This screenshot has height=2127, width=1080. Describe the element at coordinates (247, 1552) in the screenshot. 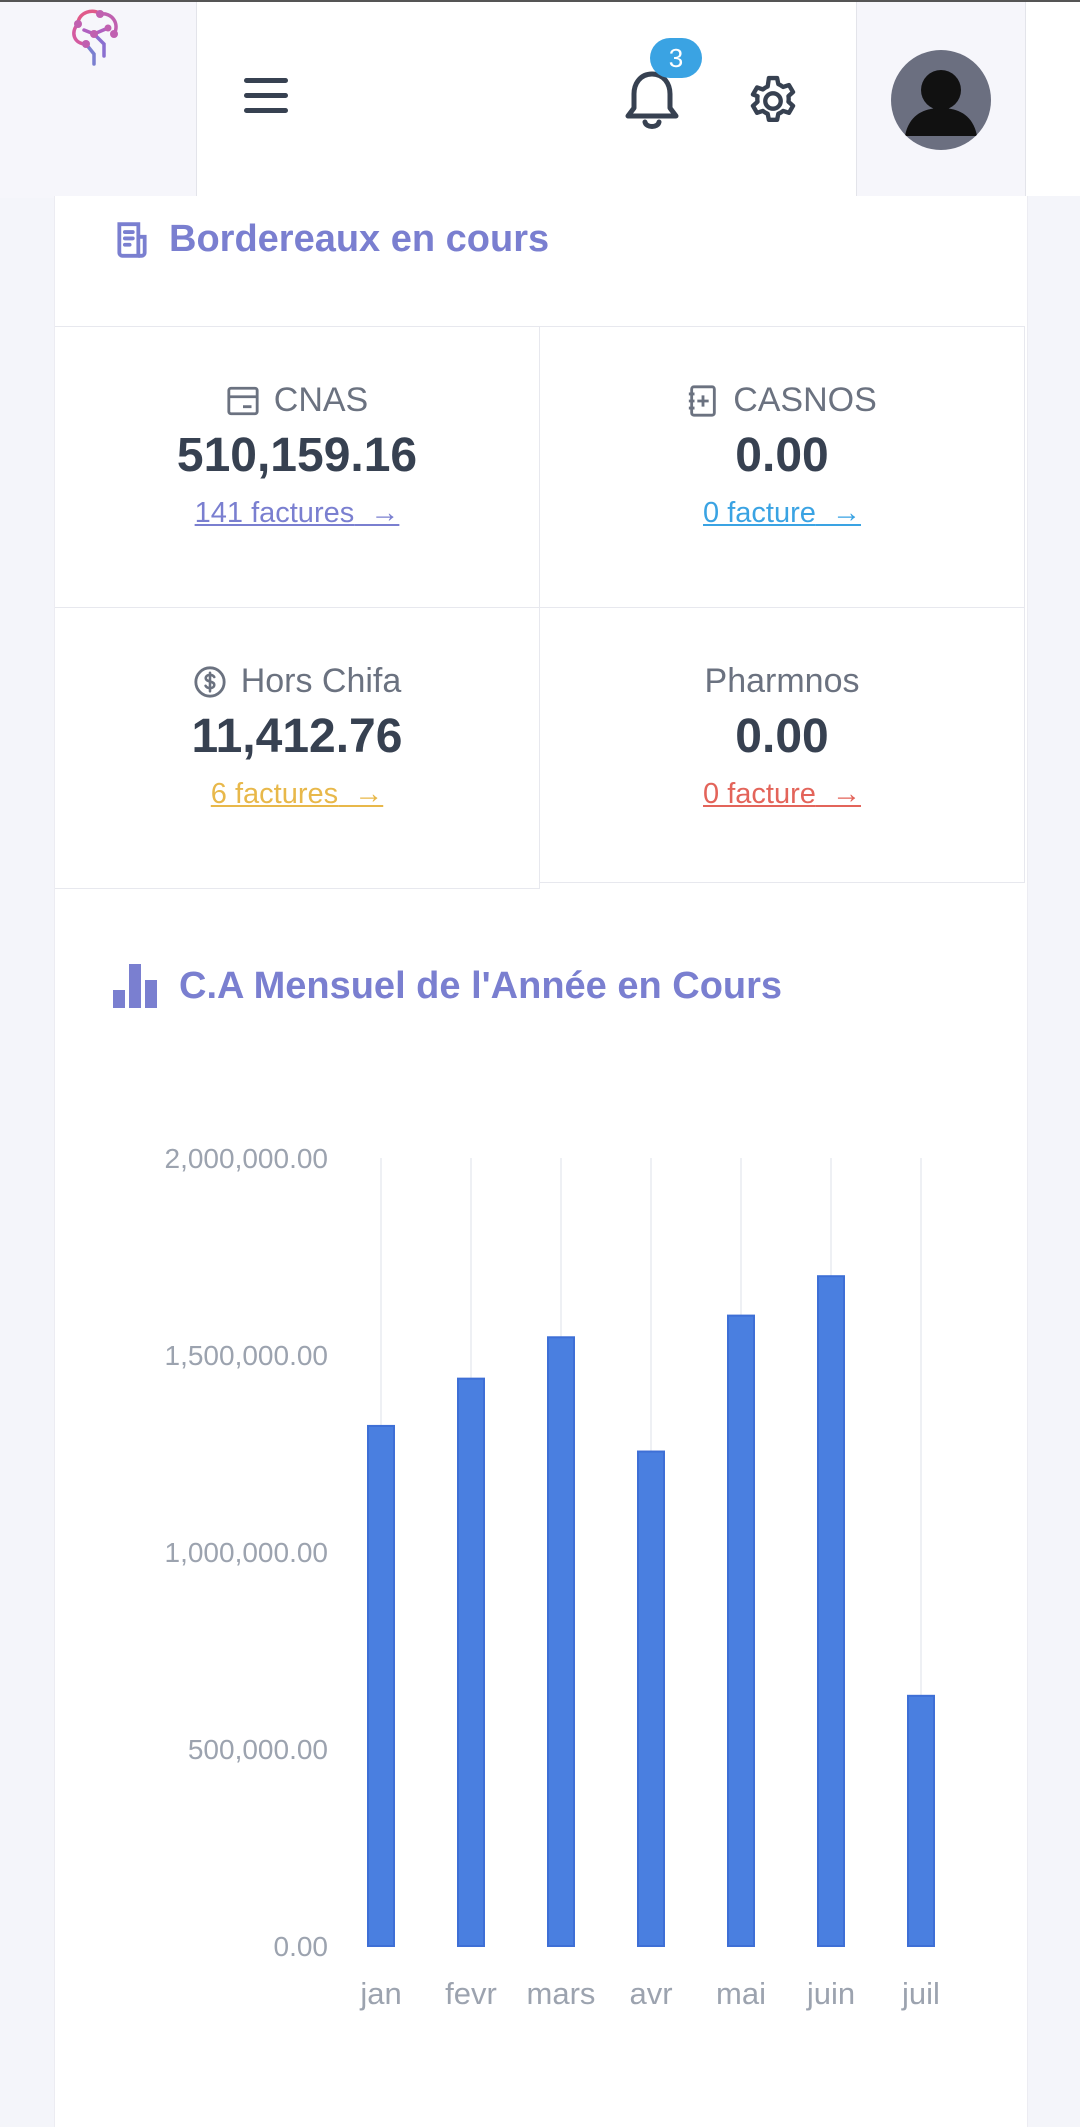

I see `y-tick-label: 1,000,000.00` at that location.